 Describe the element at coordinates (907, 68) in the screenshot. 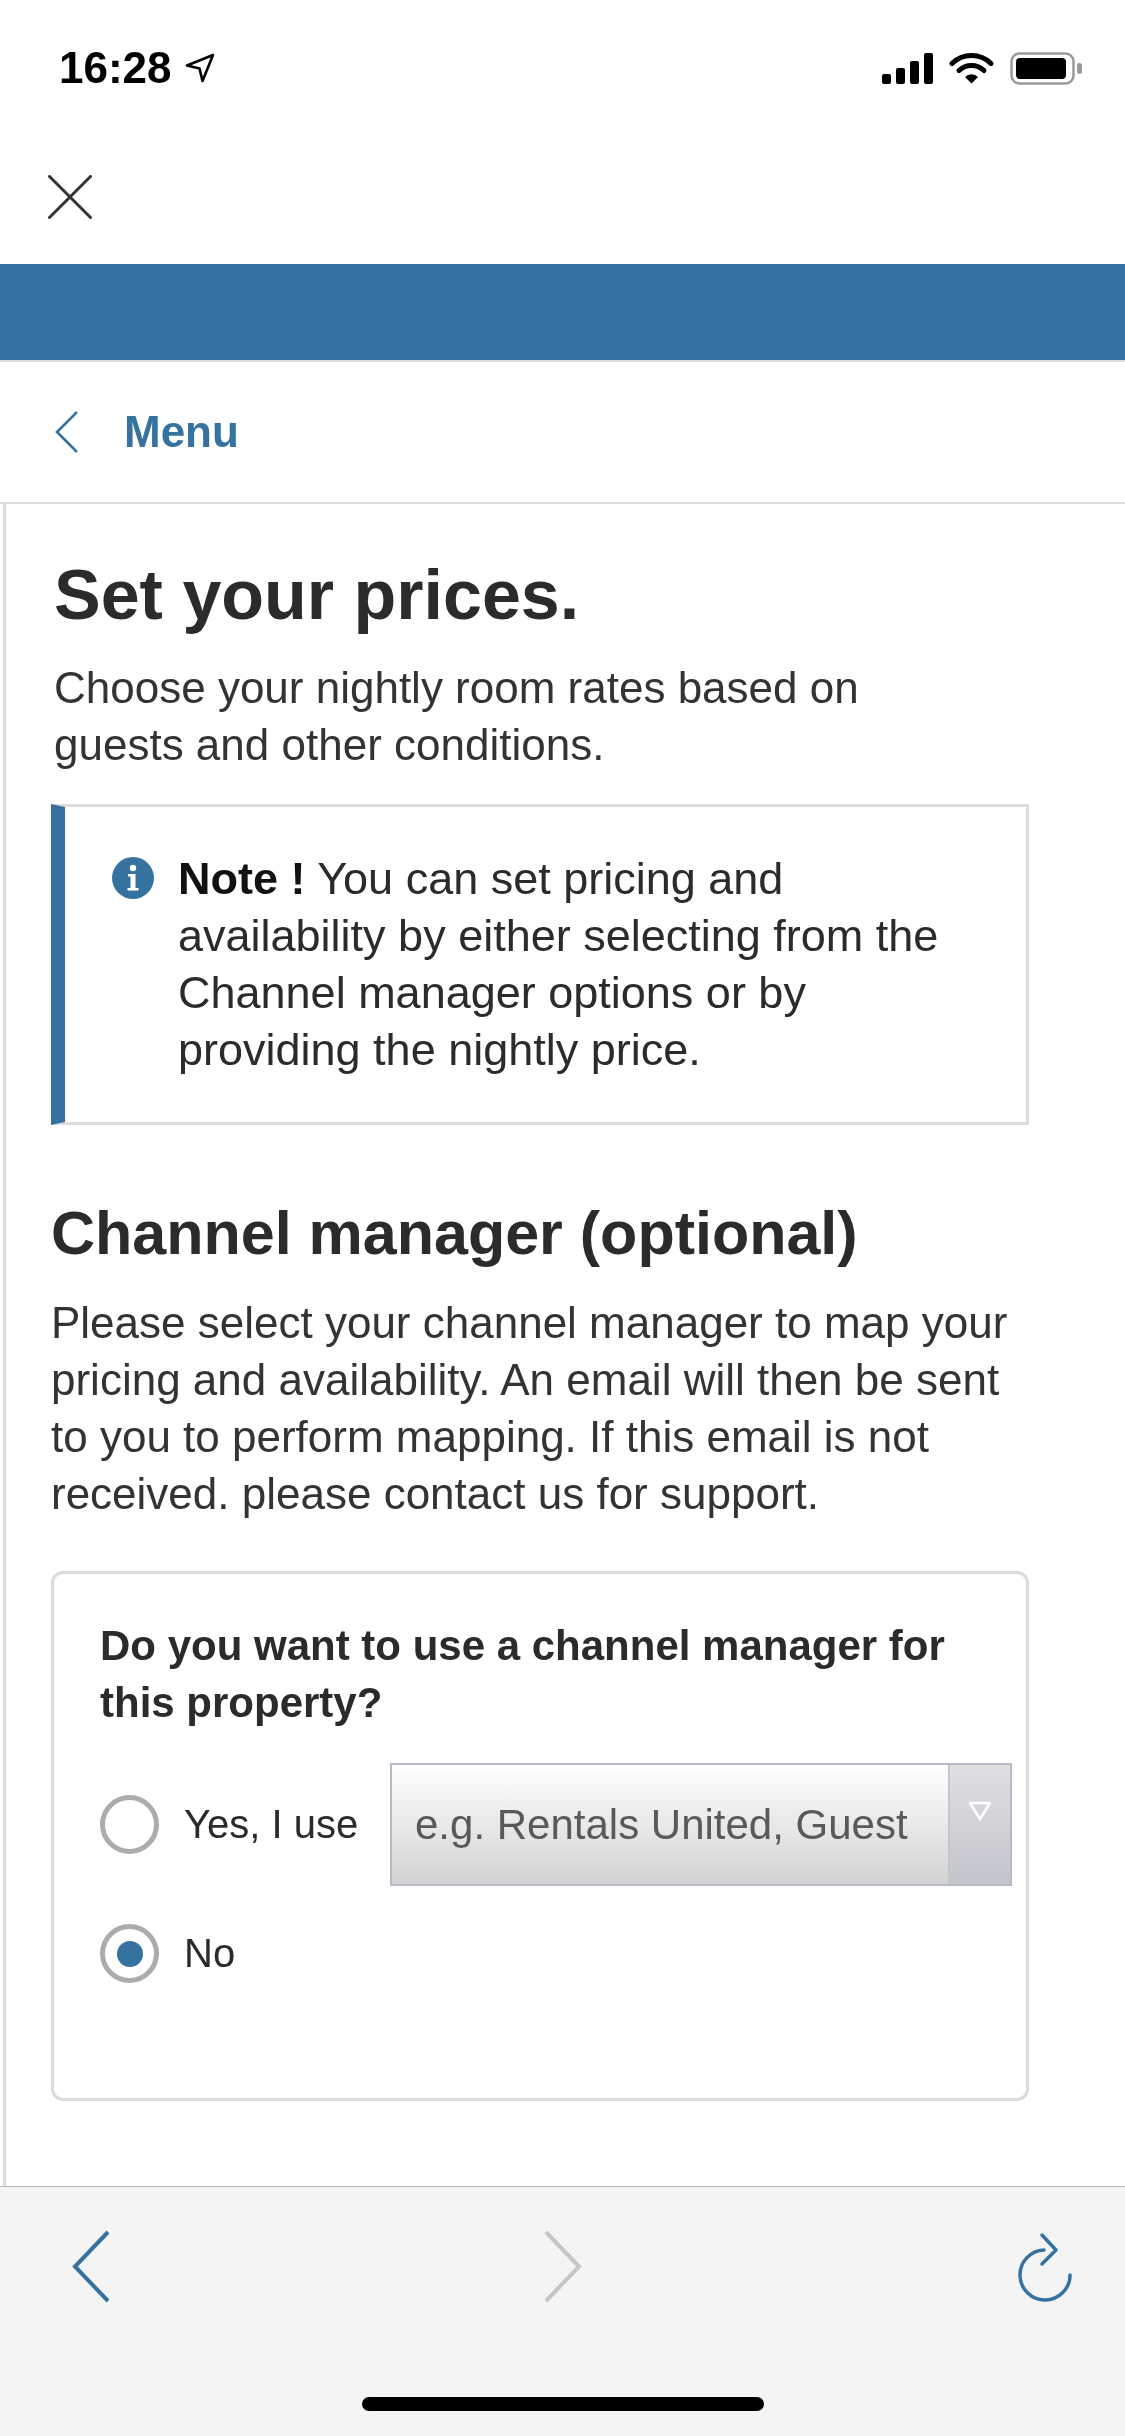

I see `signal-icon` at that location.